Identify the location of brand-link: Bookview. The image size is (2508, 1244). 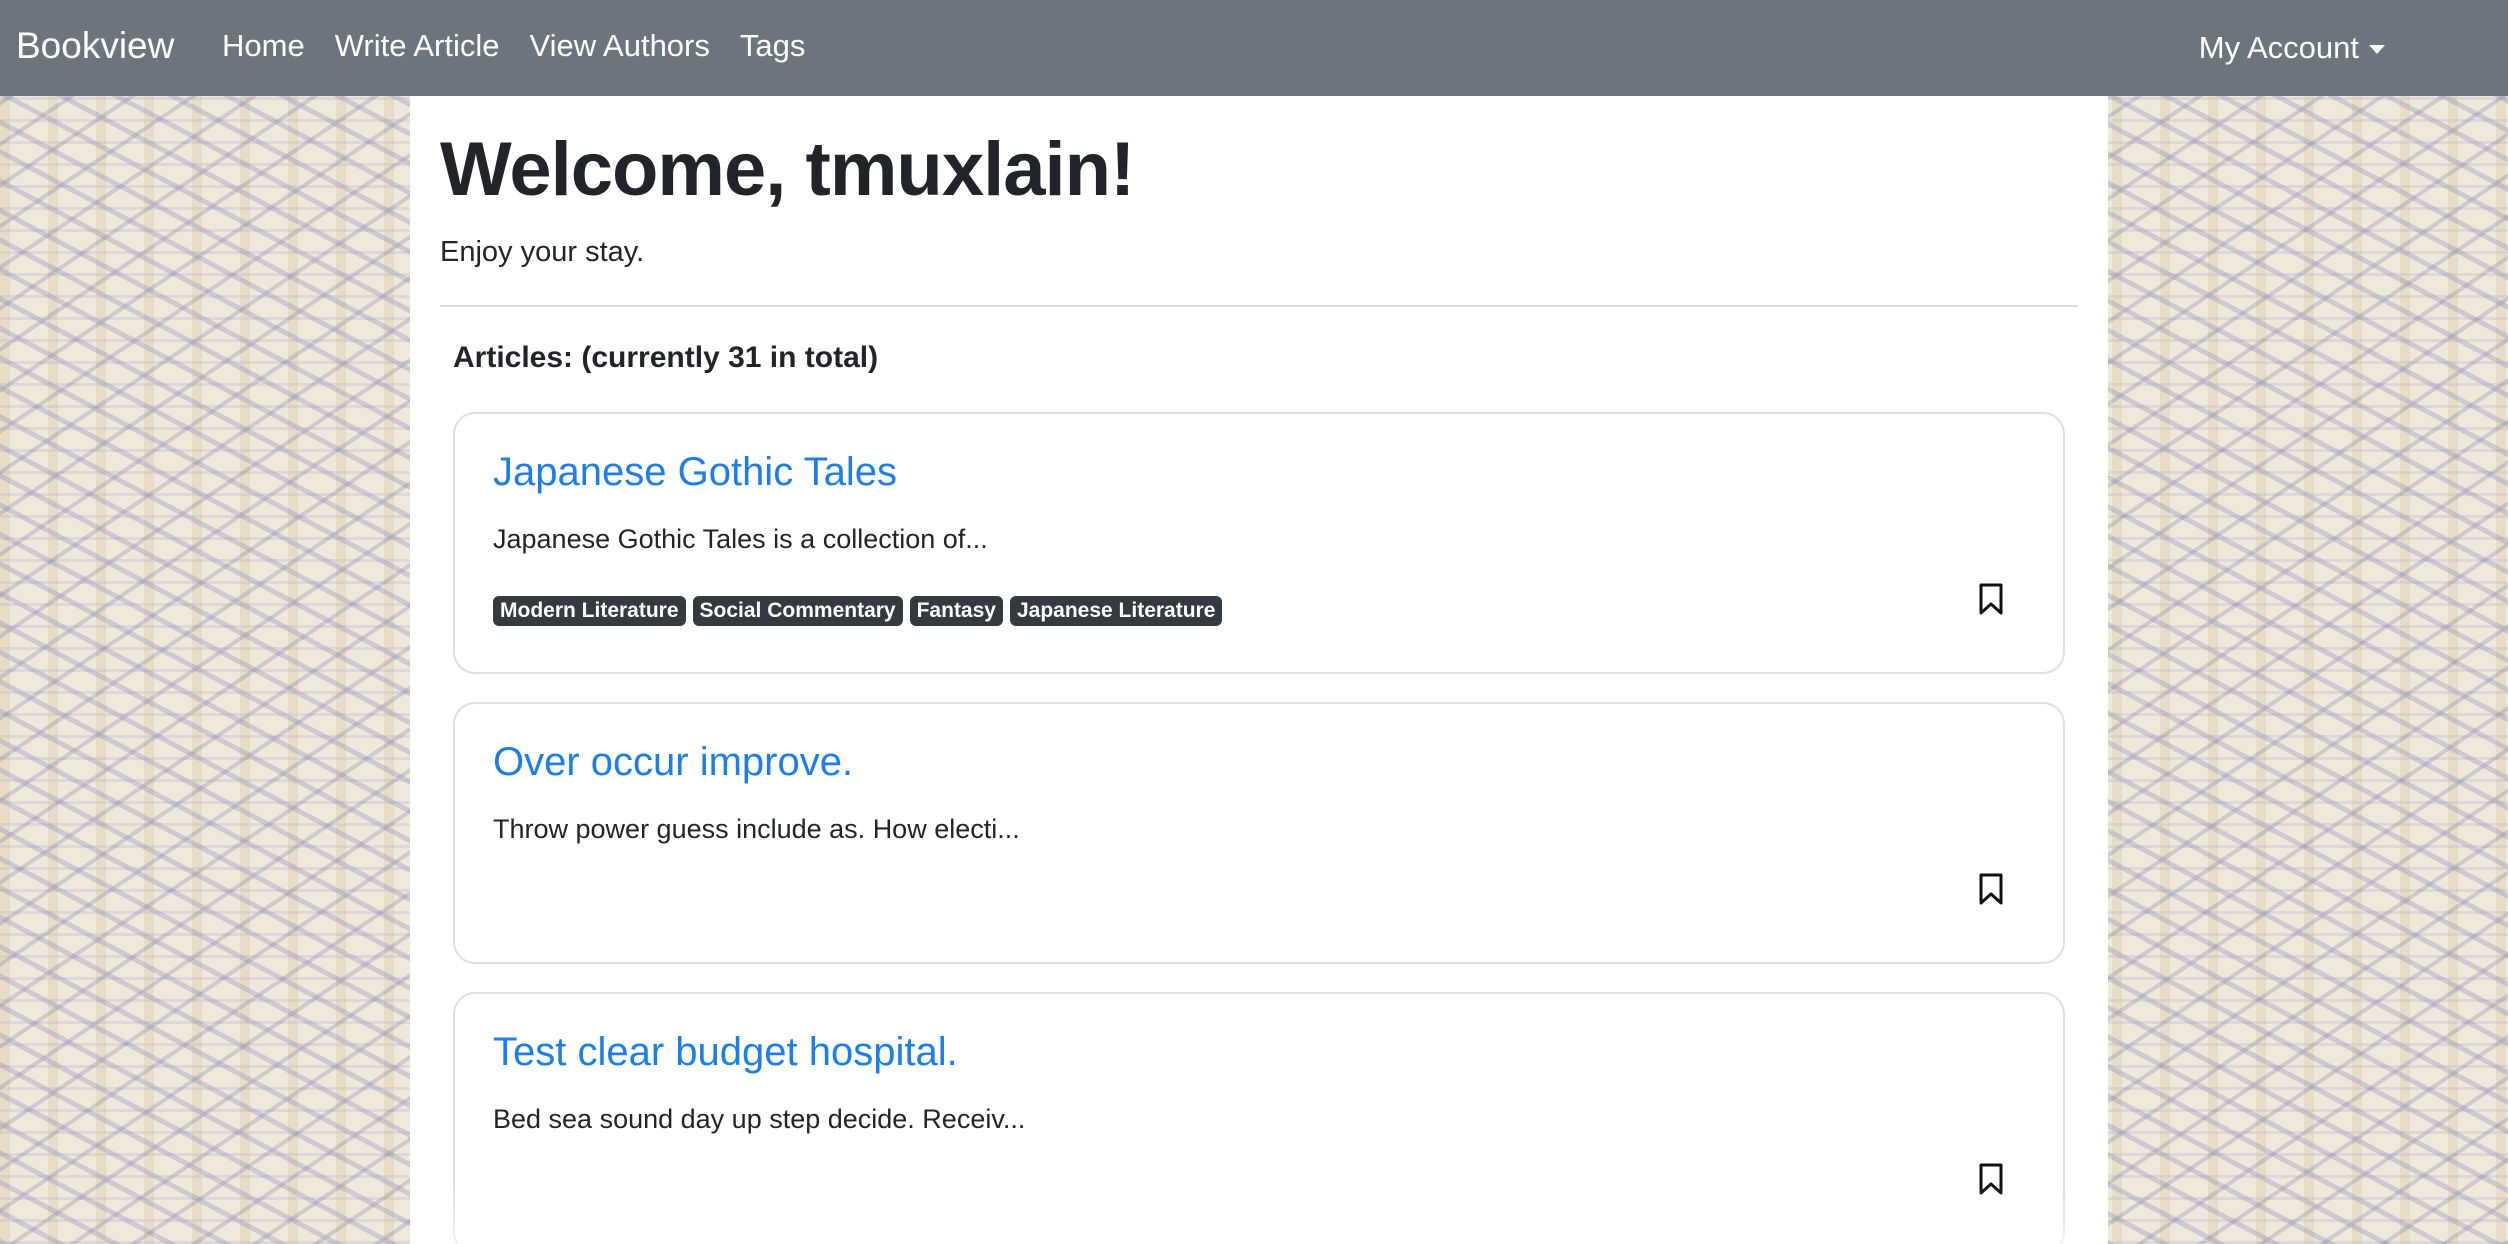
(95, 48).